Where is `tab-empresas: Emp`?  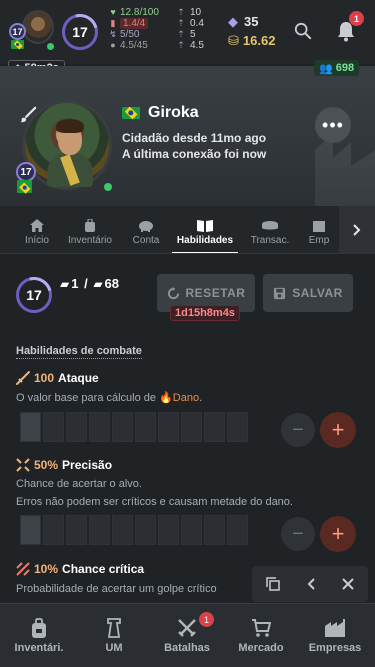
tab-empresas: Emp is located at coordinates (319, 229).